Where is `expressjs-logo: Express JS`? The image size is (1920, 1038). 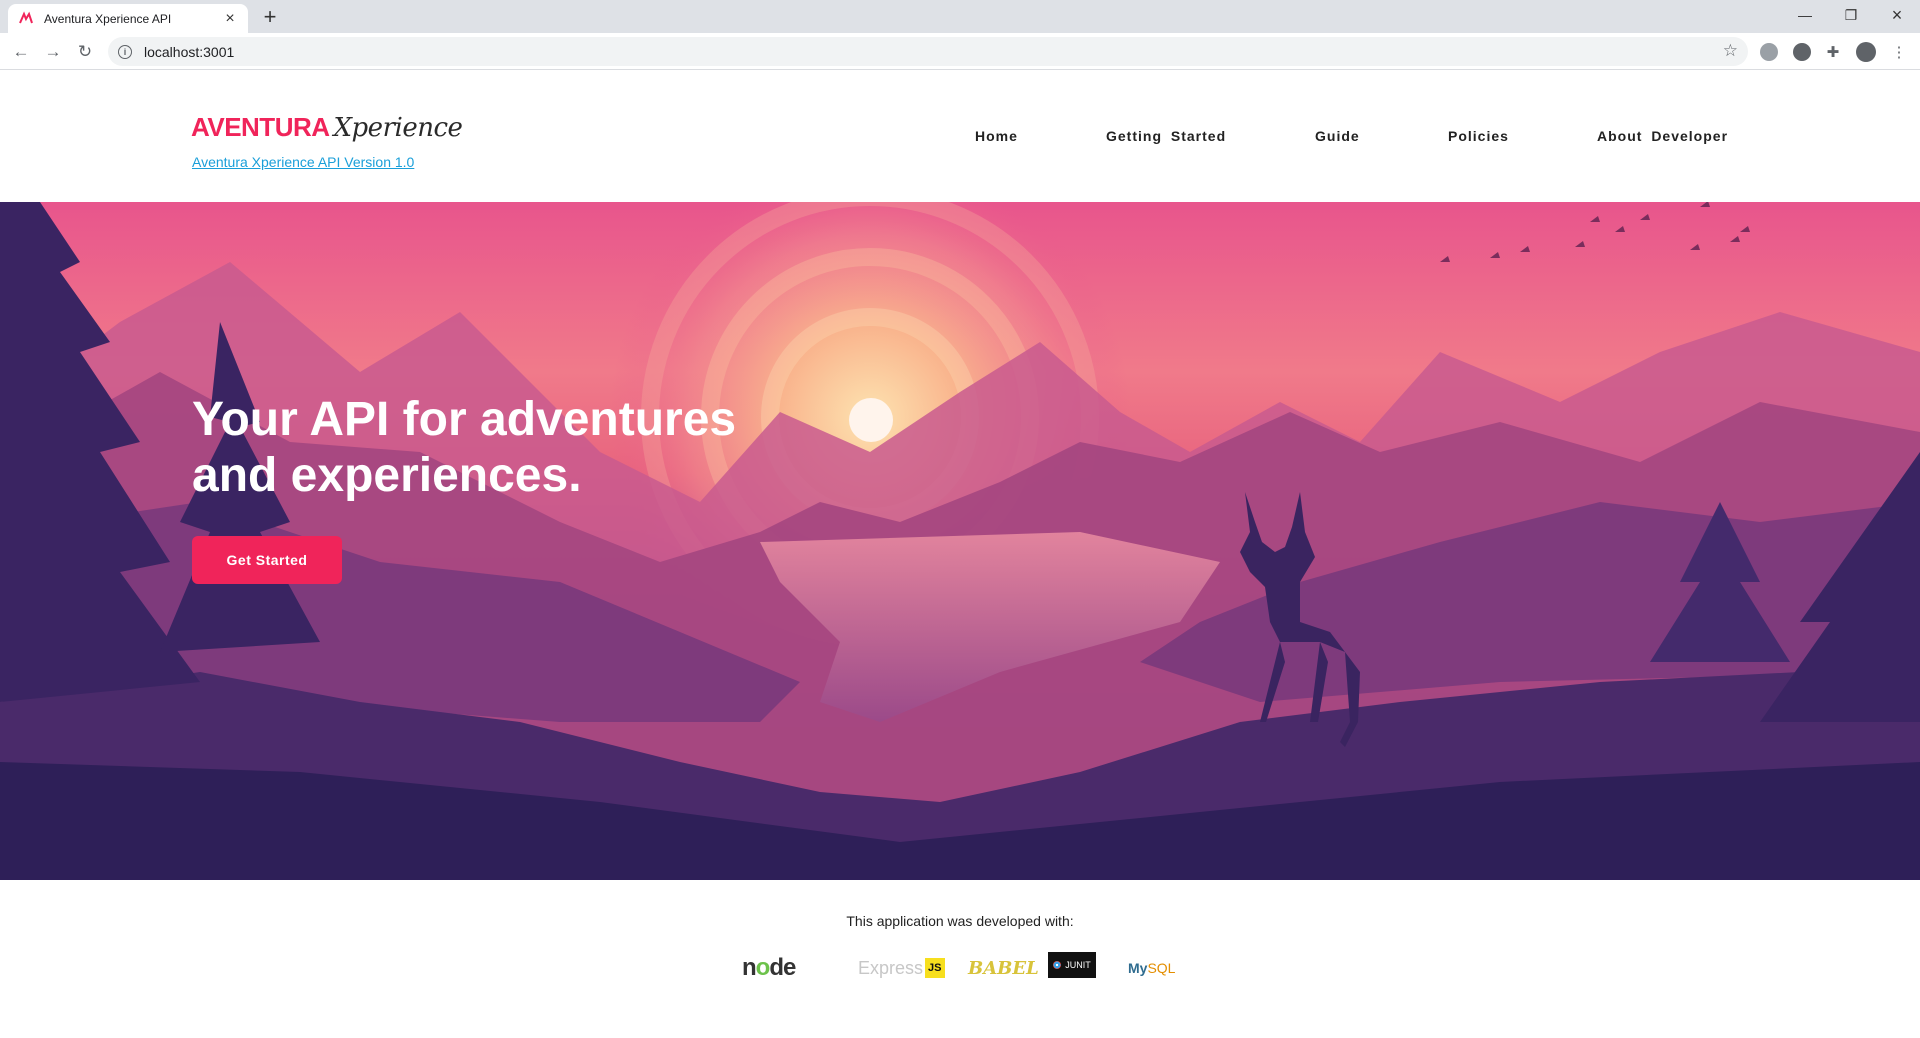 expressjs-logo: Express JS is located at coordinates (901, 968).